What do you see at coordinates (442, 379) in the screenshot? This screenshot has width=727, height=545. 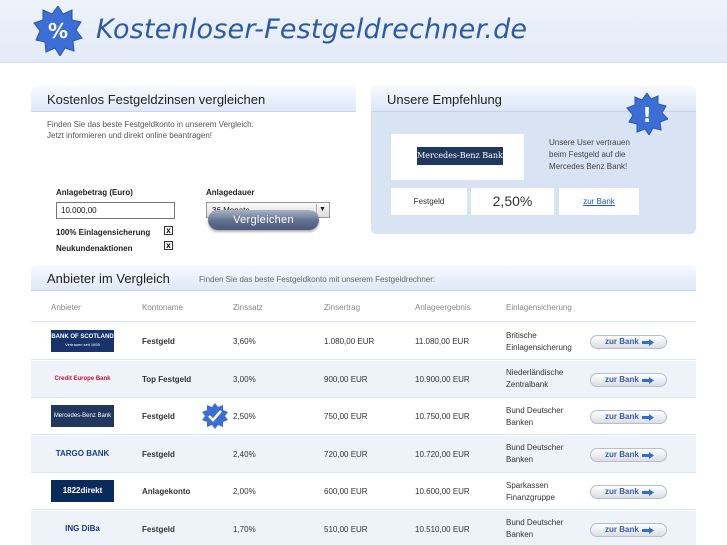 I see `investment-result: 10.900,00 EUR` at bounding box center [442, 379].